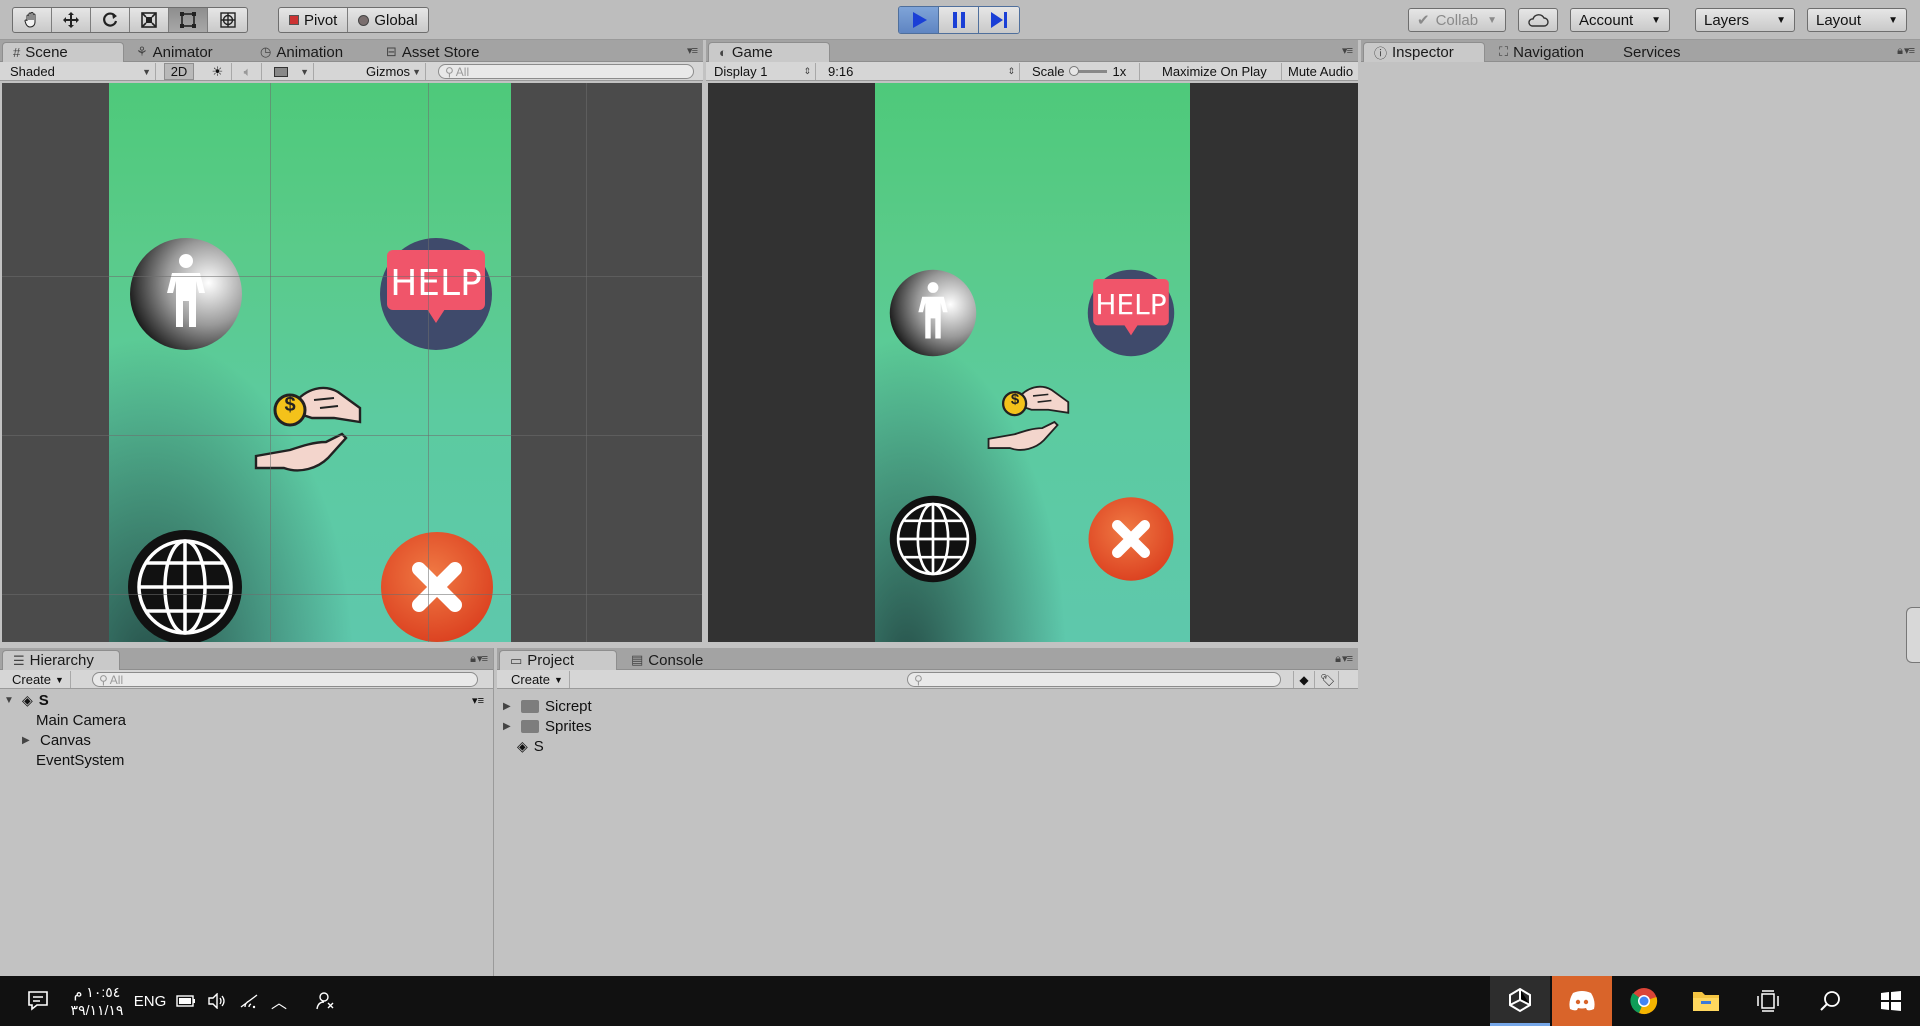 This screenshot has width=1920, height=1026. Describe the element at coordinates (179, 71) in the screenshot. I see `toggle-2d-button: 2D` at that location.